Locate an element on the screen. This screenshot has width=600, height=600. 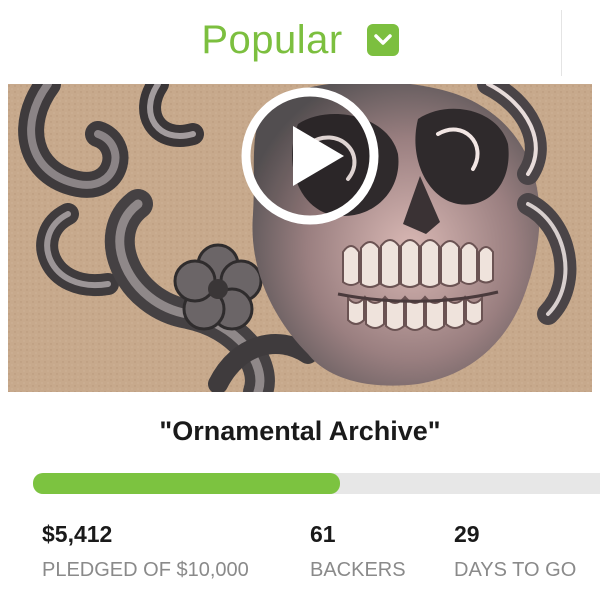
funding-progress-bar is located at coordinates (316, 483).